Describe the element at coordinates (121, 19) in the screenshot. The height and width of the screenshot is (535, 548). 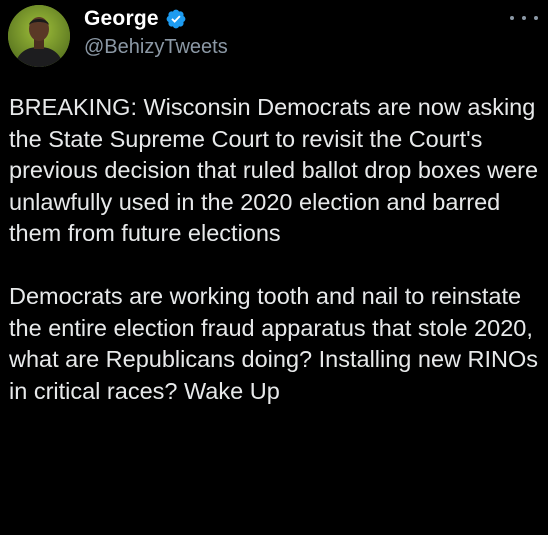
I see `author-display-name: George` at that location.